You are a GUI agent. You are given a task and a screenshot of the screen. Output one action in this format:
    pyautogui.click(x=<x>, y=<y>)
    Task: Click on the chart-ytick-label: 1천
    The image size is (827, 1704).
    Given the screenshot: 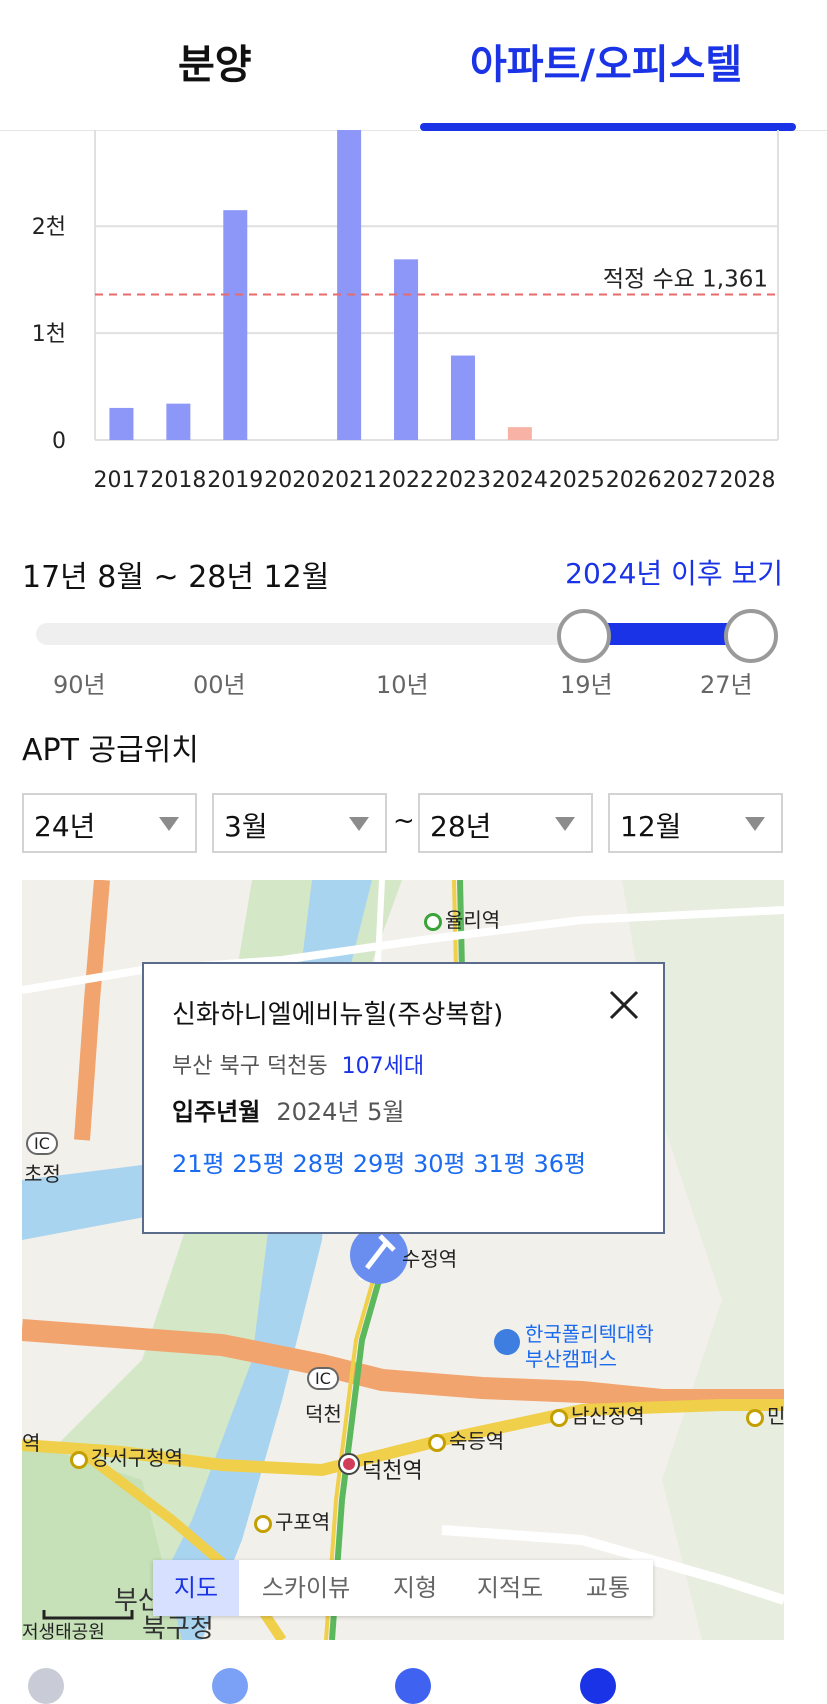 What is the action you would take?
    pyautogui.click(x=49, y=334)
    